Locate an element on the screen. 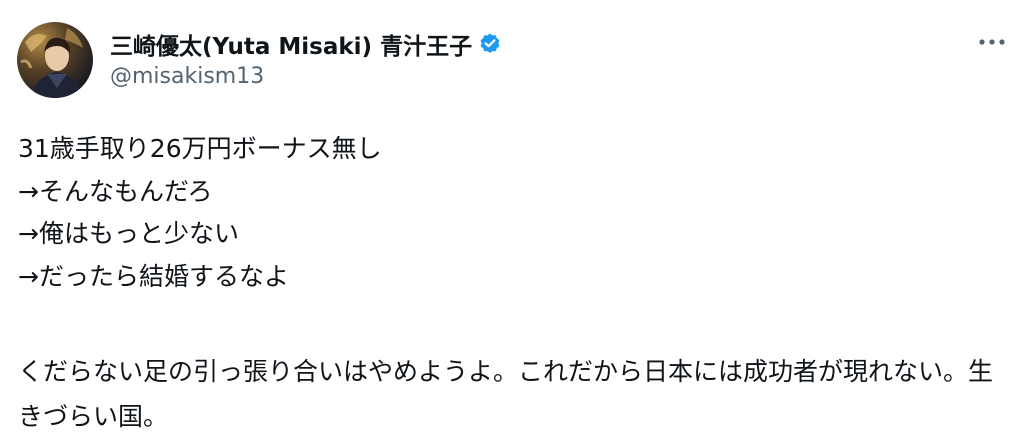 This screenshot has height=443, width=1035. tweet-text-line: →俺はもっと少ない is located at coordinates (128, 234).